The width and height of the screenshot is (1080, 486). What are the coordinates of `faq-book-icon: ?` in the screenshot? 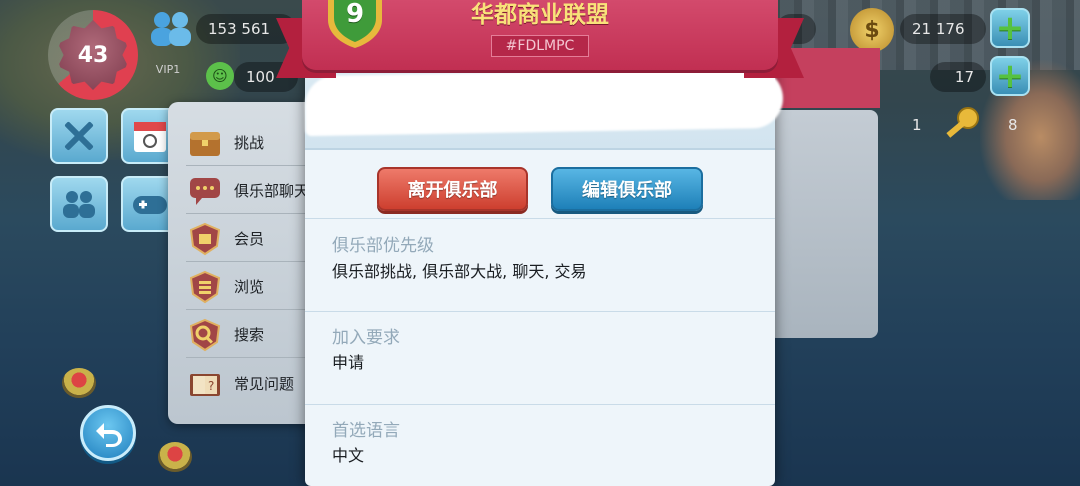 It's located at (205, 383).